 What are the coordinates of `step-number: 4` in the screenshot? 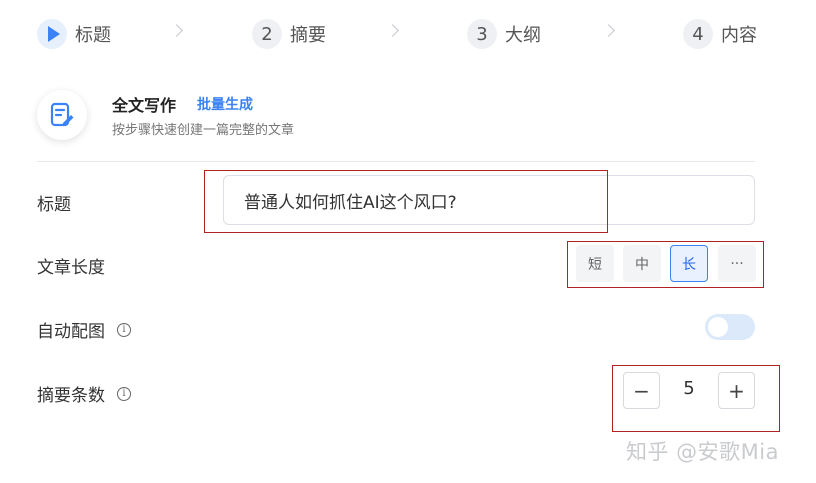 It's located at (698, 34).